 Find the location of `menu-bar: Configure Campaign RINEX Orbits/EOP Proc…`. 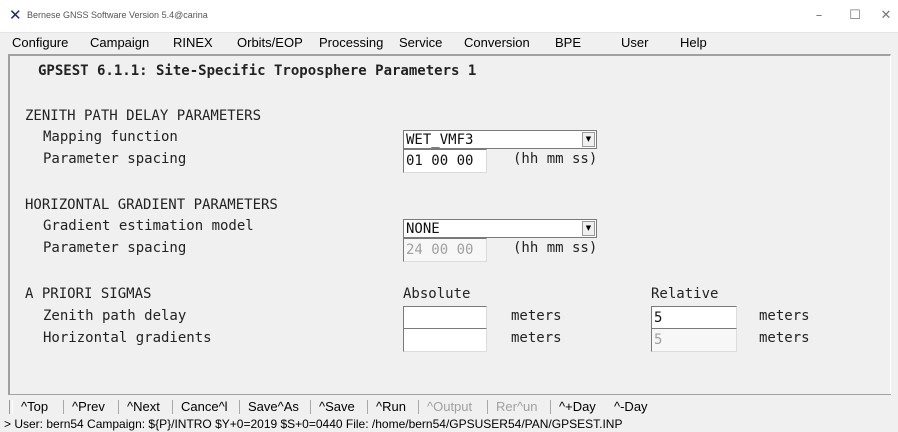

menu-bar: Configure Campaign RINEX Orbits/EOP Proc… is located at coordinates (449, 43).